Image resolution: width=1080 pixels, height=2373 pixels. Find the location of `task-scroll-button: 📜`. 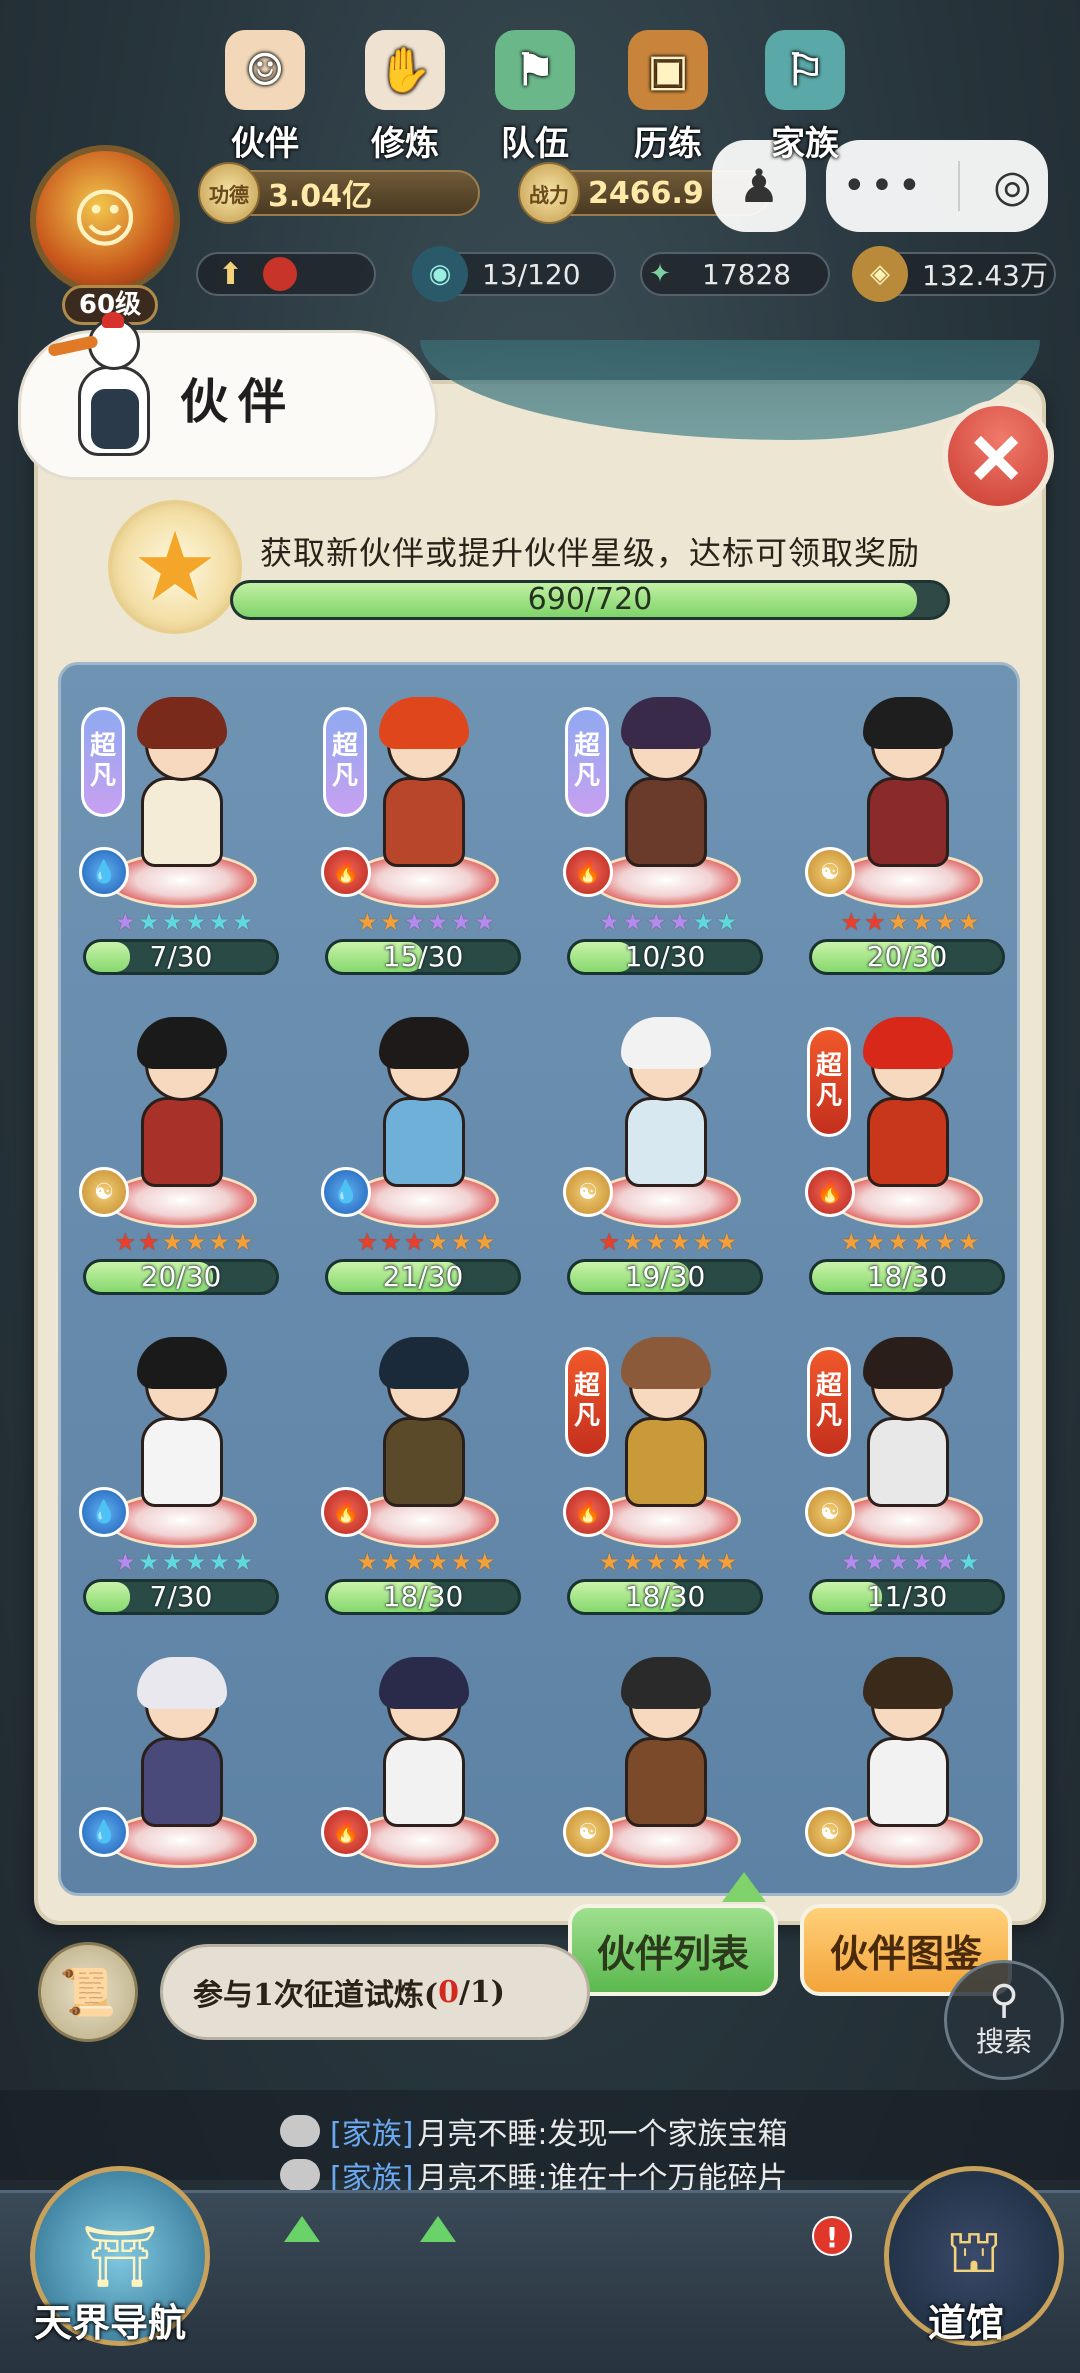

task-scroll-button: 📜 is located at coordinates (88, 1992).